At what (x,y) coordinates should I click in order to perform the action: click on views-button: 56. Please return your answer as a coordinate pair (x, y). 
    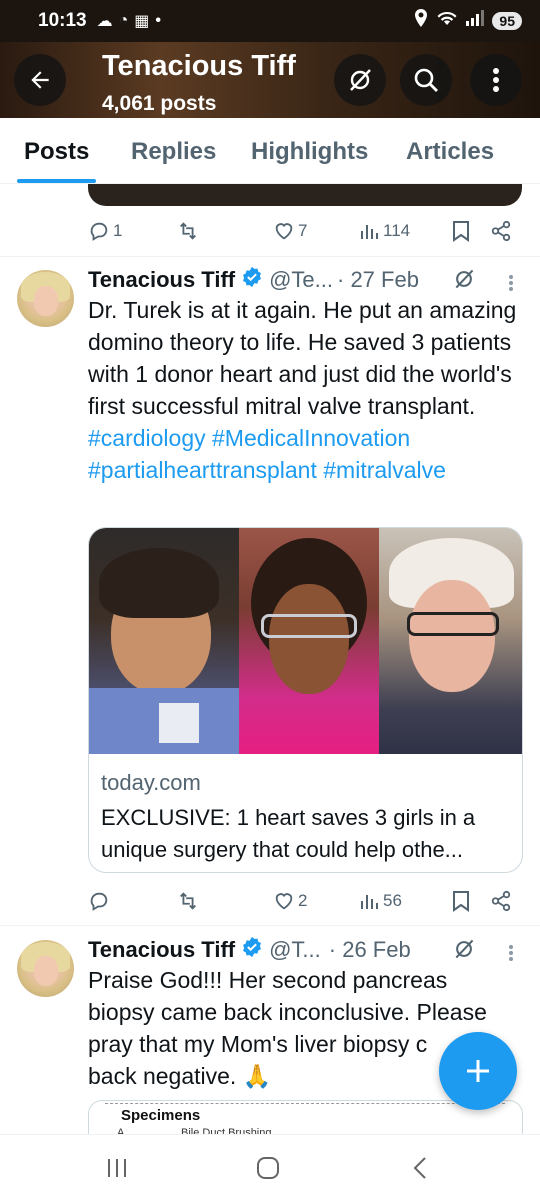
    Looking at the image, I should click on (381, 901).